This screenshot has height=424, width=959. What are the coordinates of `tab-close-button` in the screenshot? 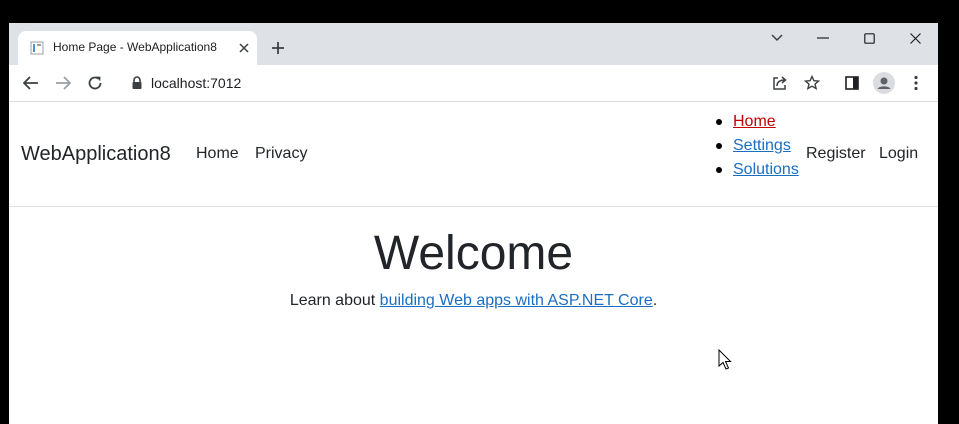 It's located at (244, 48).